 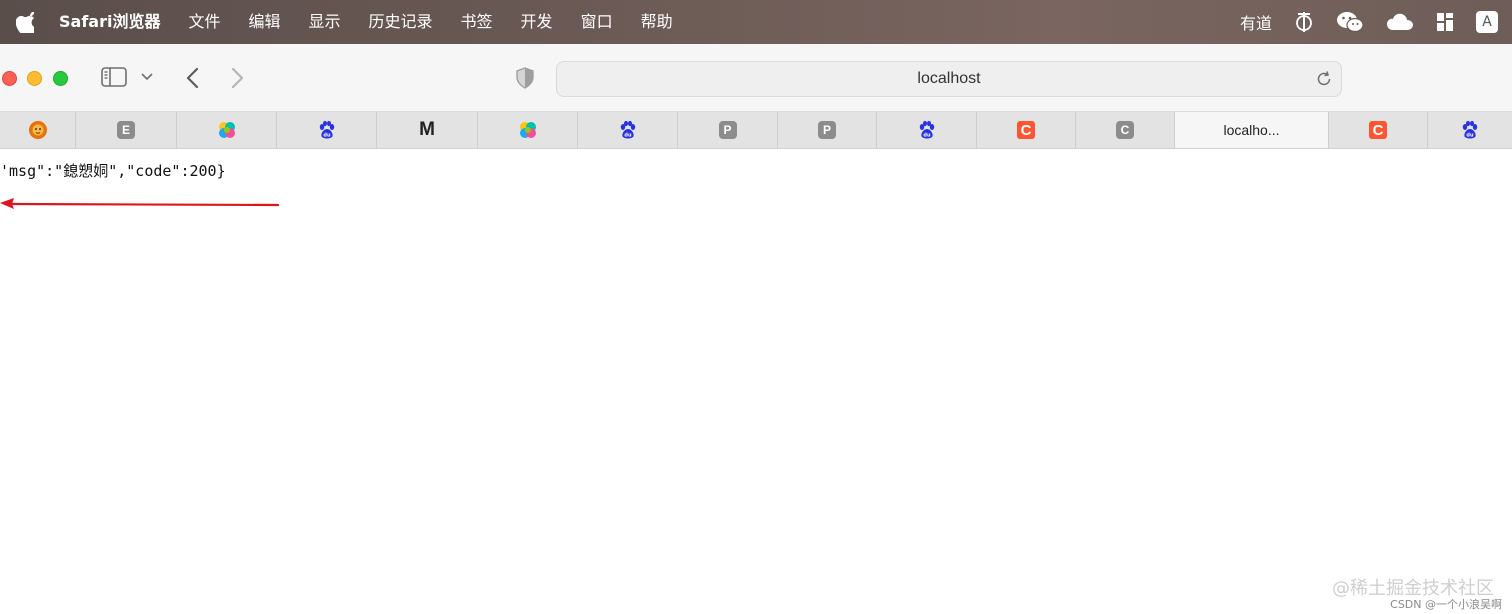 I want to click on tab-c-gray: C, so click(x=1125, y=130).